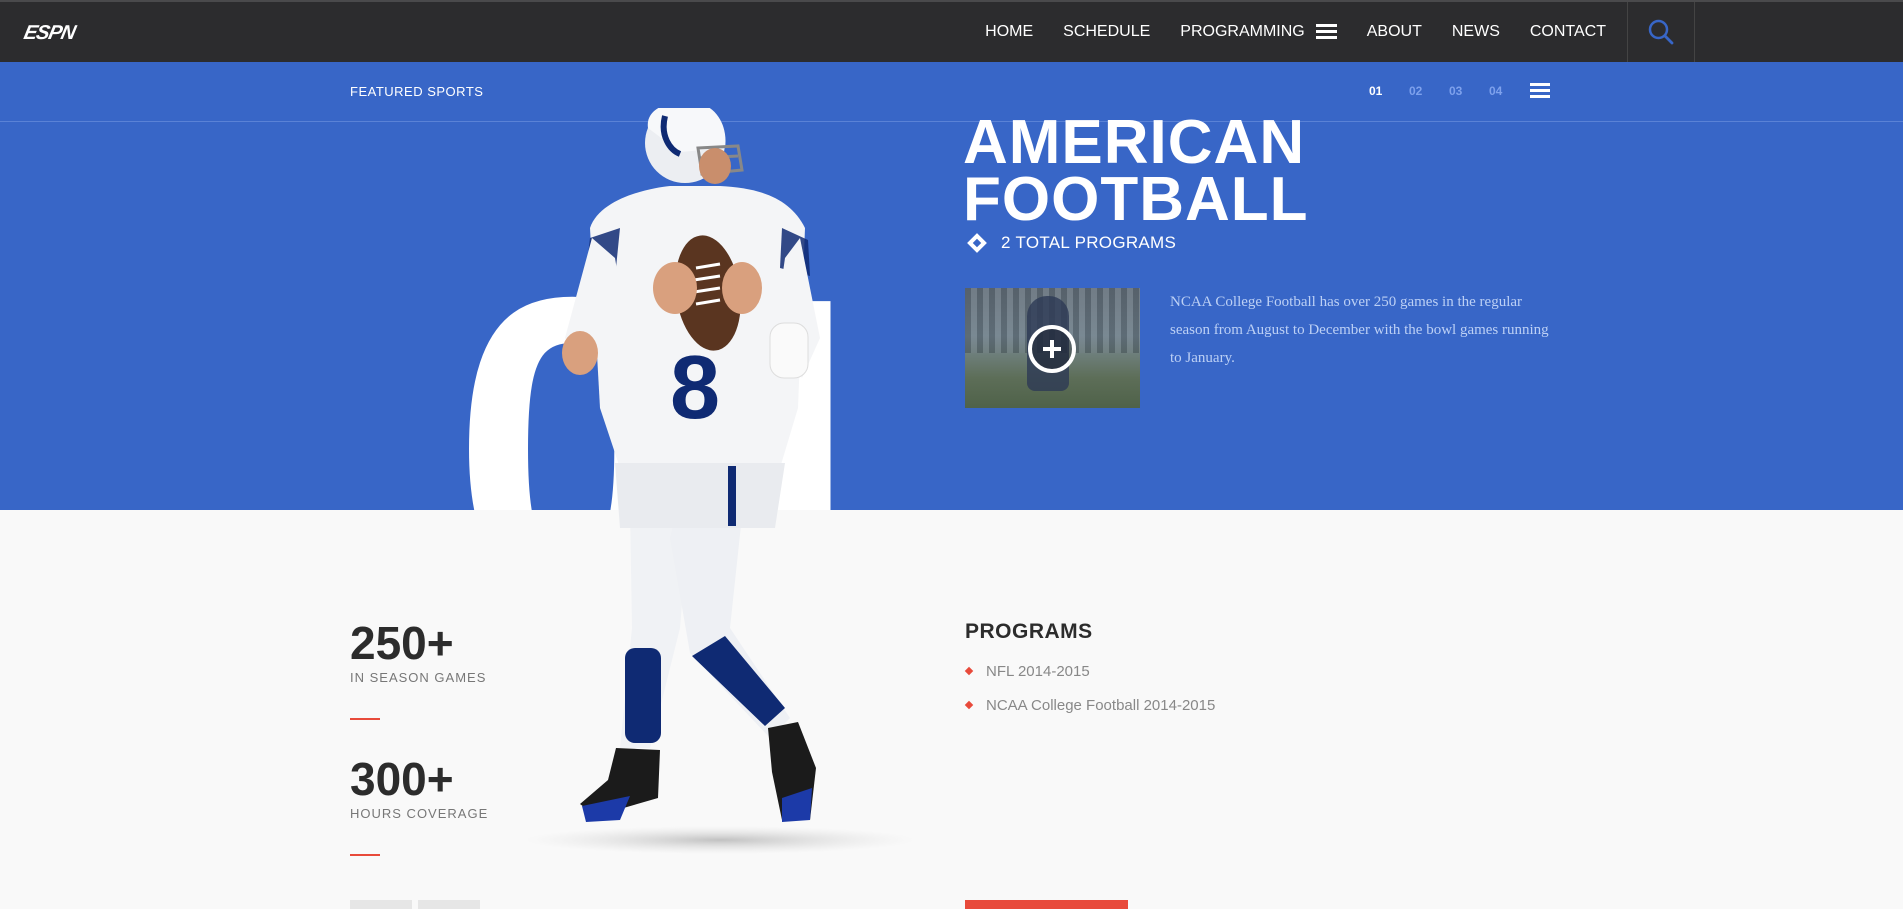 The image size is (1903, 909). I want to click on page-03: 03, so click(1469, 91).